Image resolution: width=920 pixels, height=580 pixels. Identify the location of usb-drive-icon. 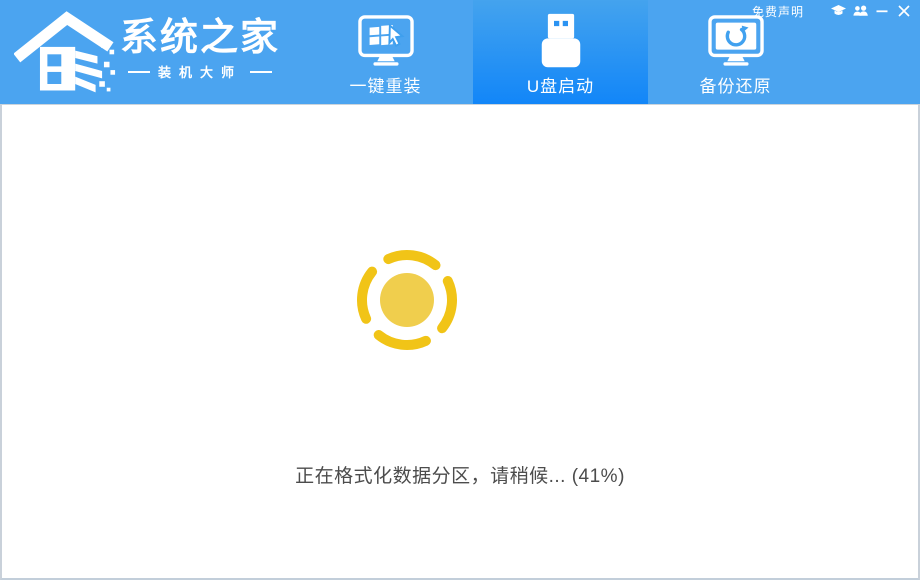
(561, 40).